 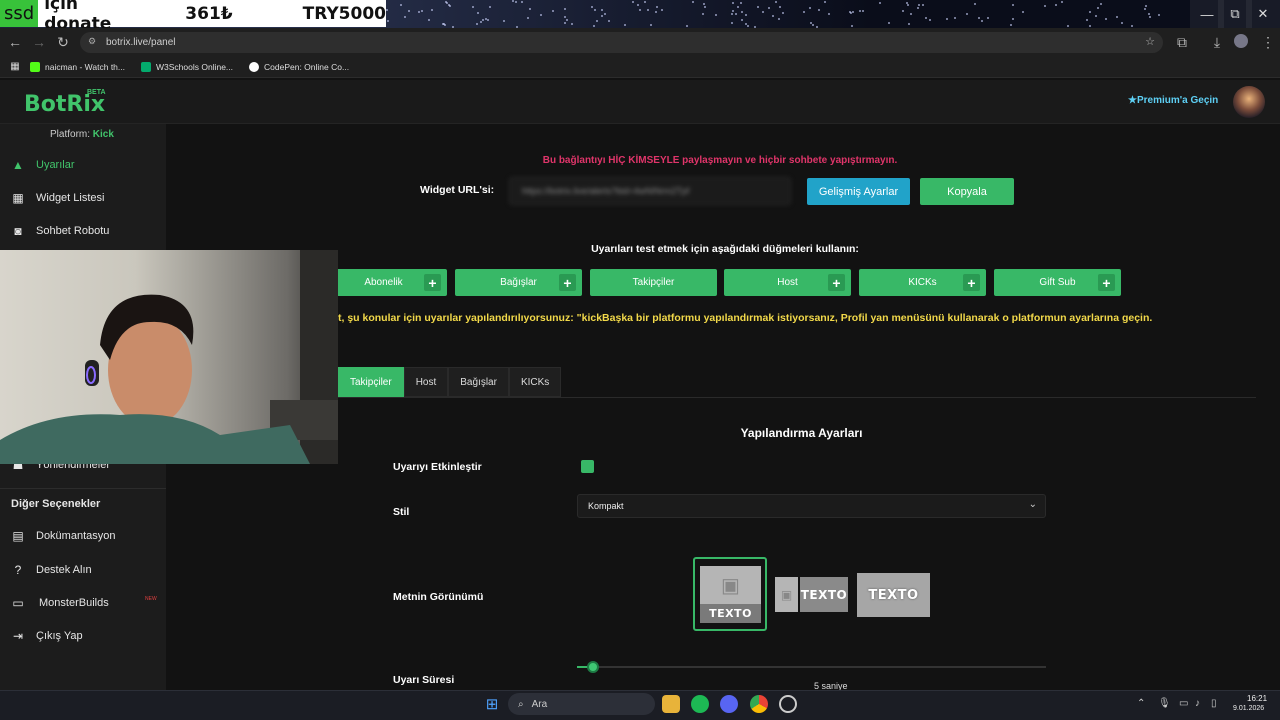 What do you see at coordinates (967, 191) in the screenshot?
I see `copy-button: Kopyala` at bounding box center [967, 191].